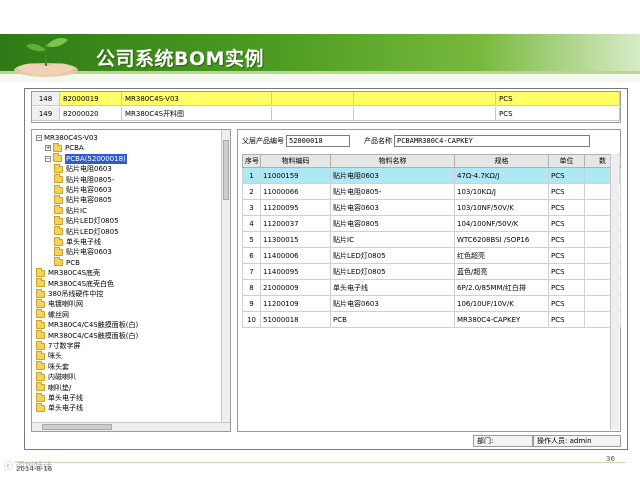  I want to click on material-name-cell: 贴片IC, so click(392, 239).